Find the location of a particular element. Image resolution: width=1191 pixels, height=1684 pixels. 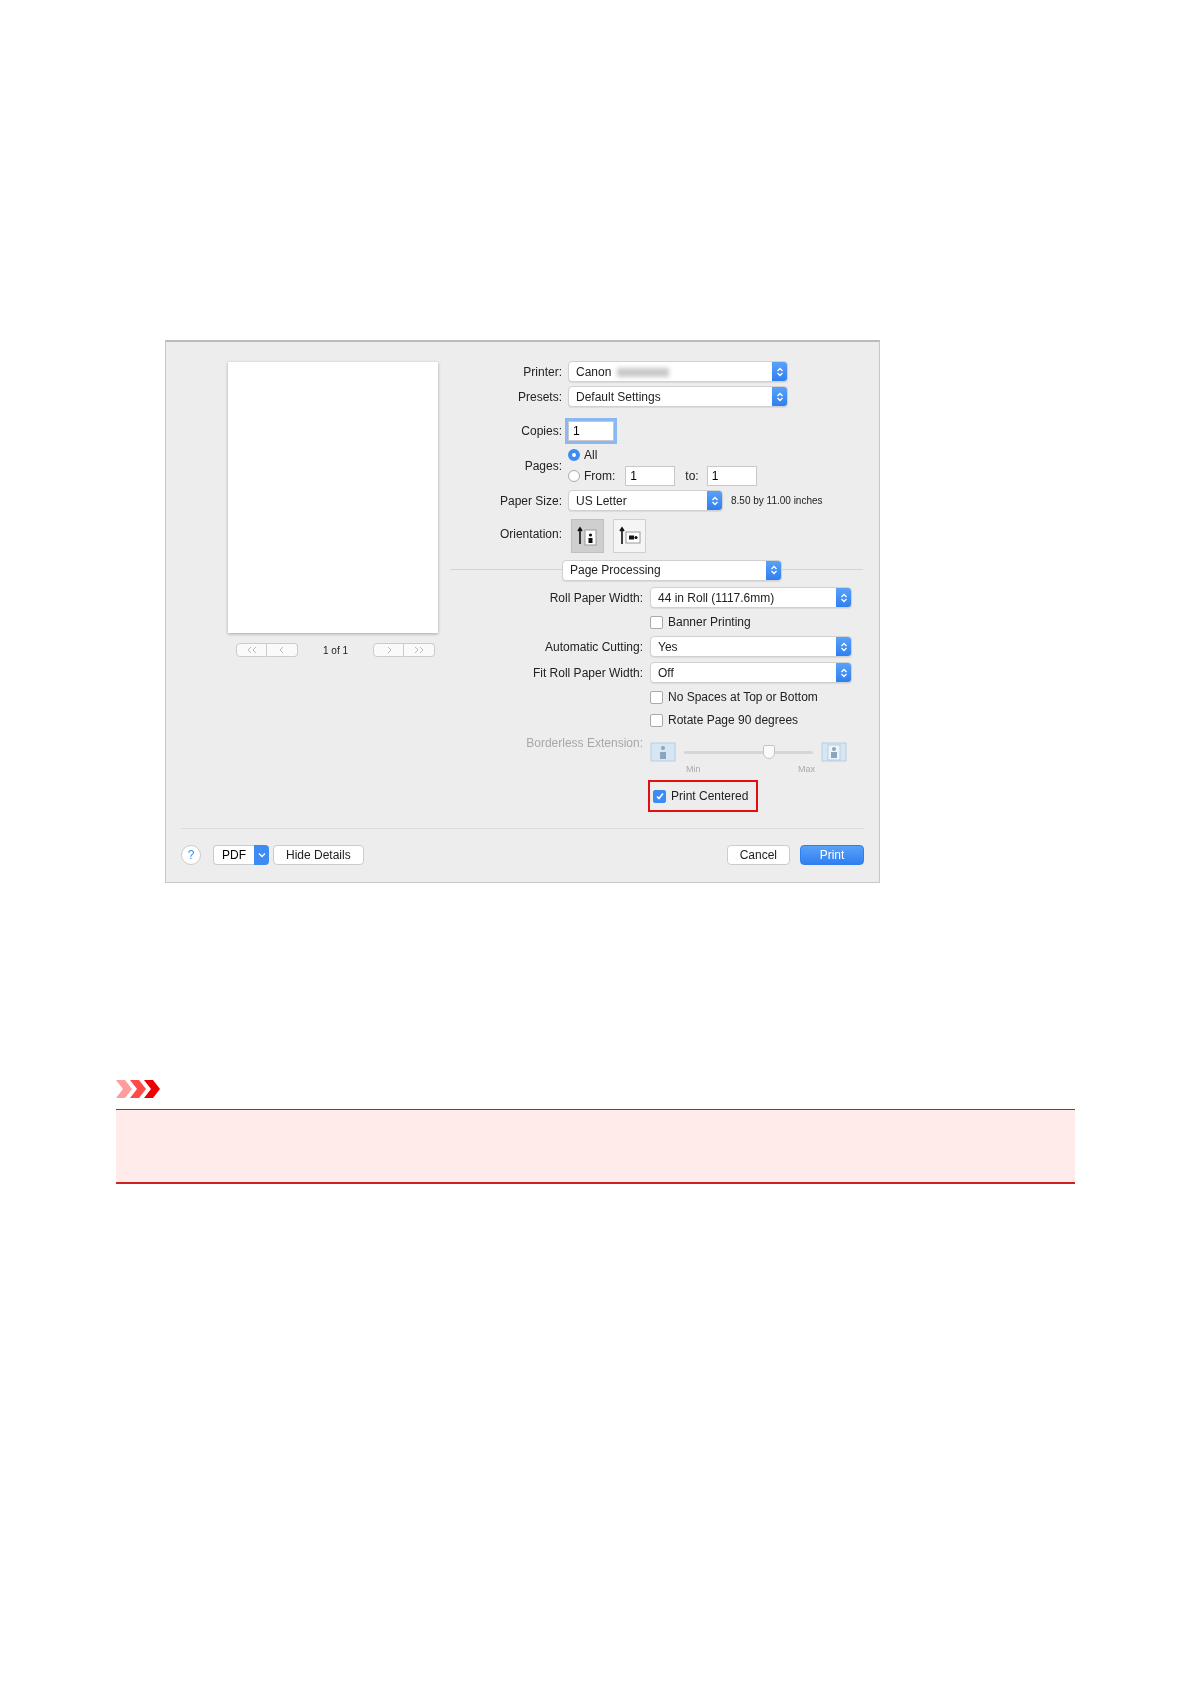

to-page-field: 1 is located at coordinates (731, 476).